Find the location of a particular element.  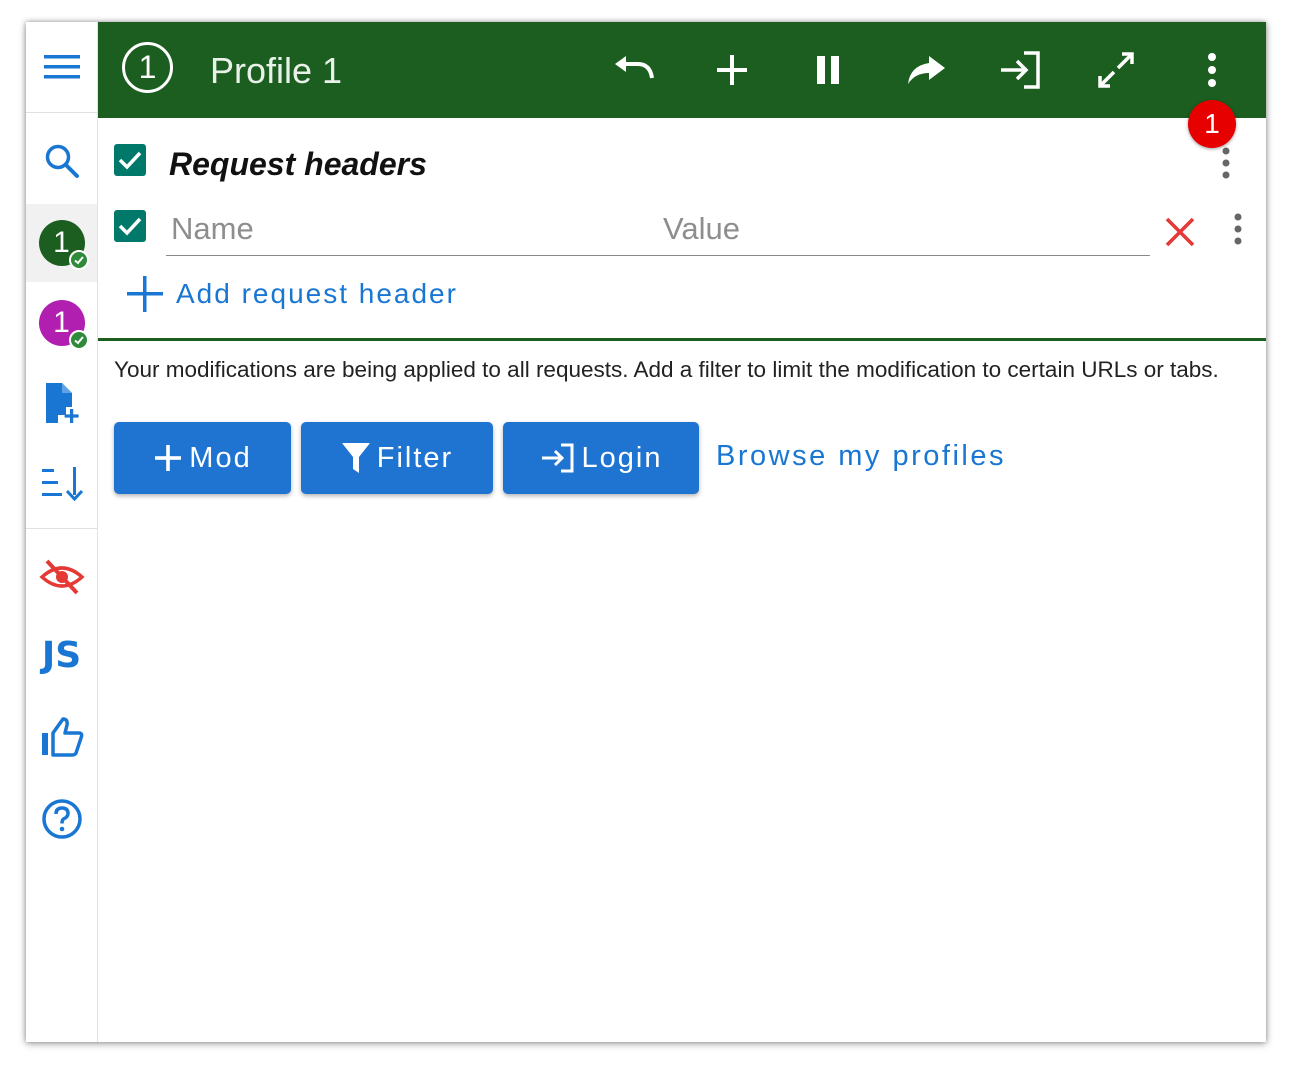

add-button is located at coordinates (732, 70).